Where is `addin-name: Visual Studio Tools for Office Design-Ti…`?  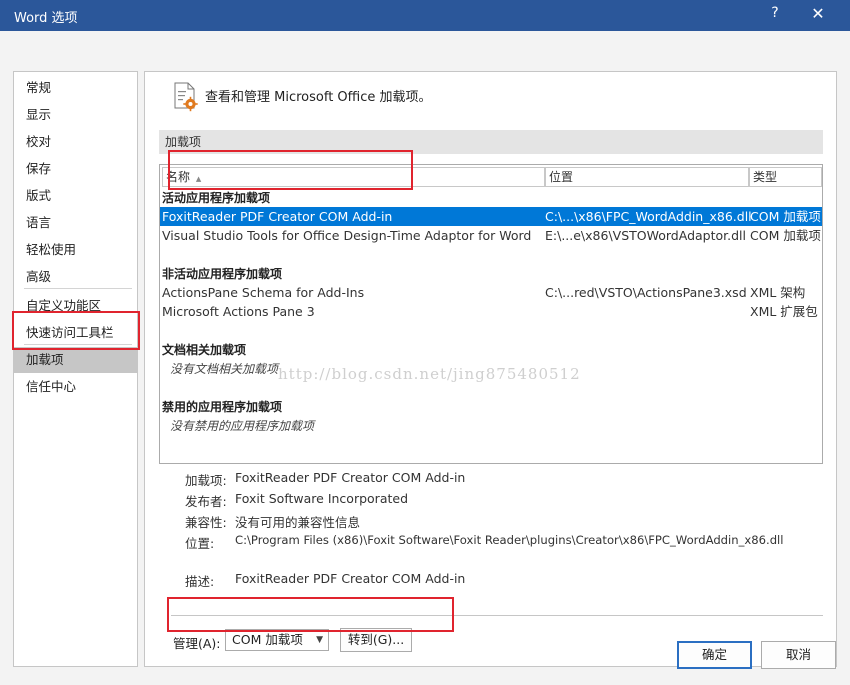 addin-name: Visual Studio Tools for Office Design-Ti… is located at coordinates (347, 235).